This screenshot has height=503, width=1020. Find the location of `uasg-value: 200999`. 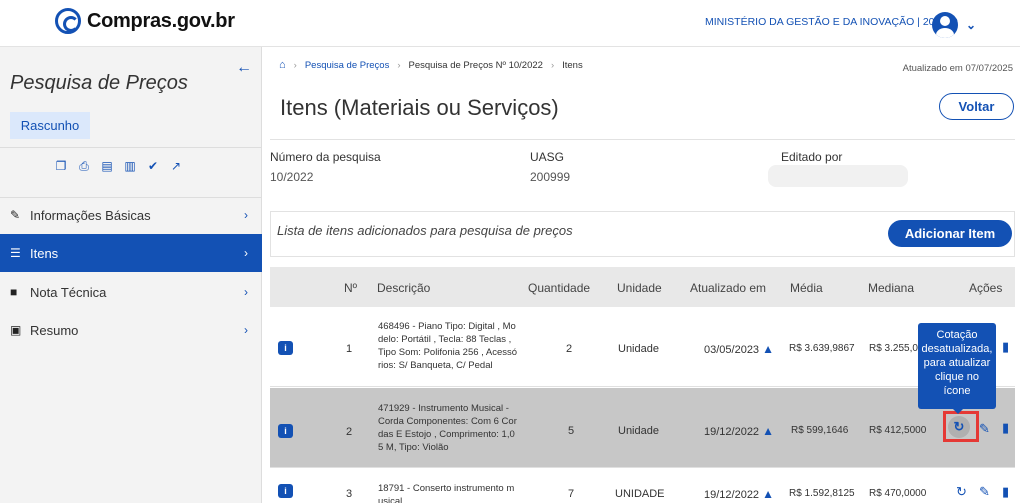

uasg-value: 200999 is located at coordinates (550, 177).